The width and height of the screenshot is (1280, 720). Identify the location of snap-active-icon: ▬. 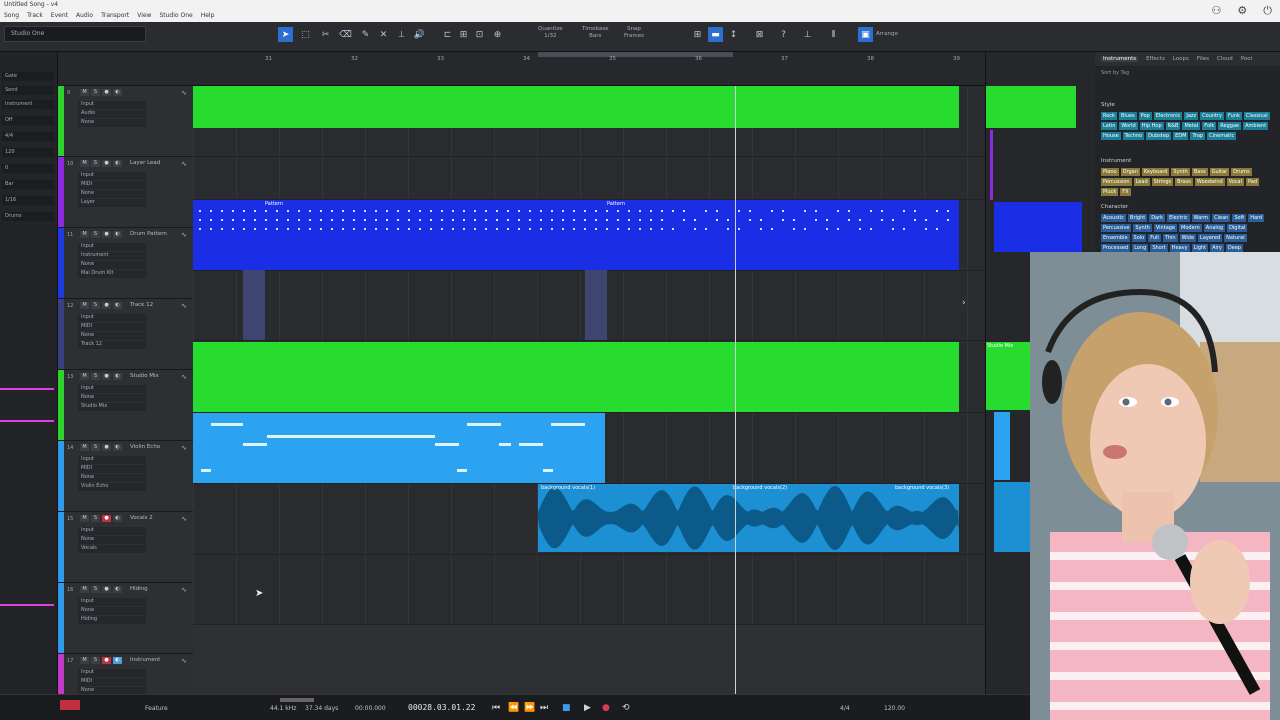
(715, 34).